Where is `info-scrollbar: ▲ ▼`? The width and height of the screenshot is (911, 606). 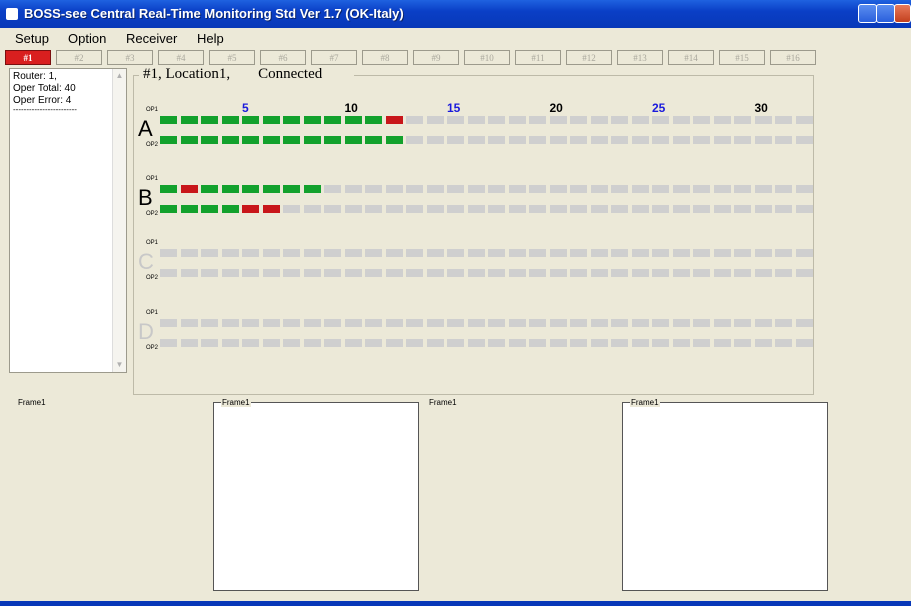
info-scrollbar: ▲ ▼ is located at coordinates (119, 220).